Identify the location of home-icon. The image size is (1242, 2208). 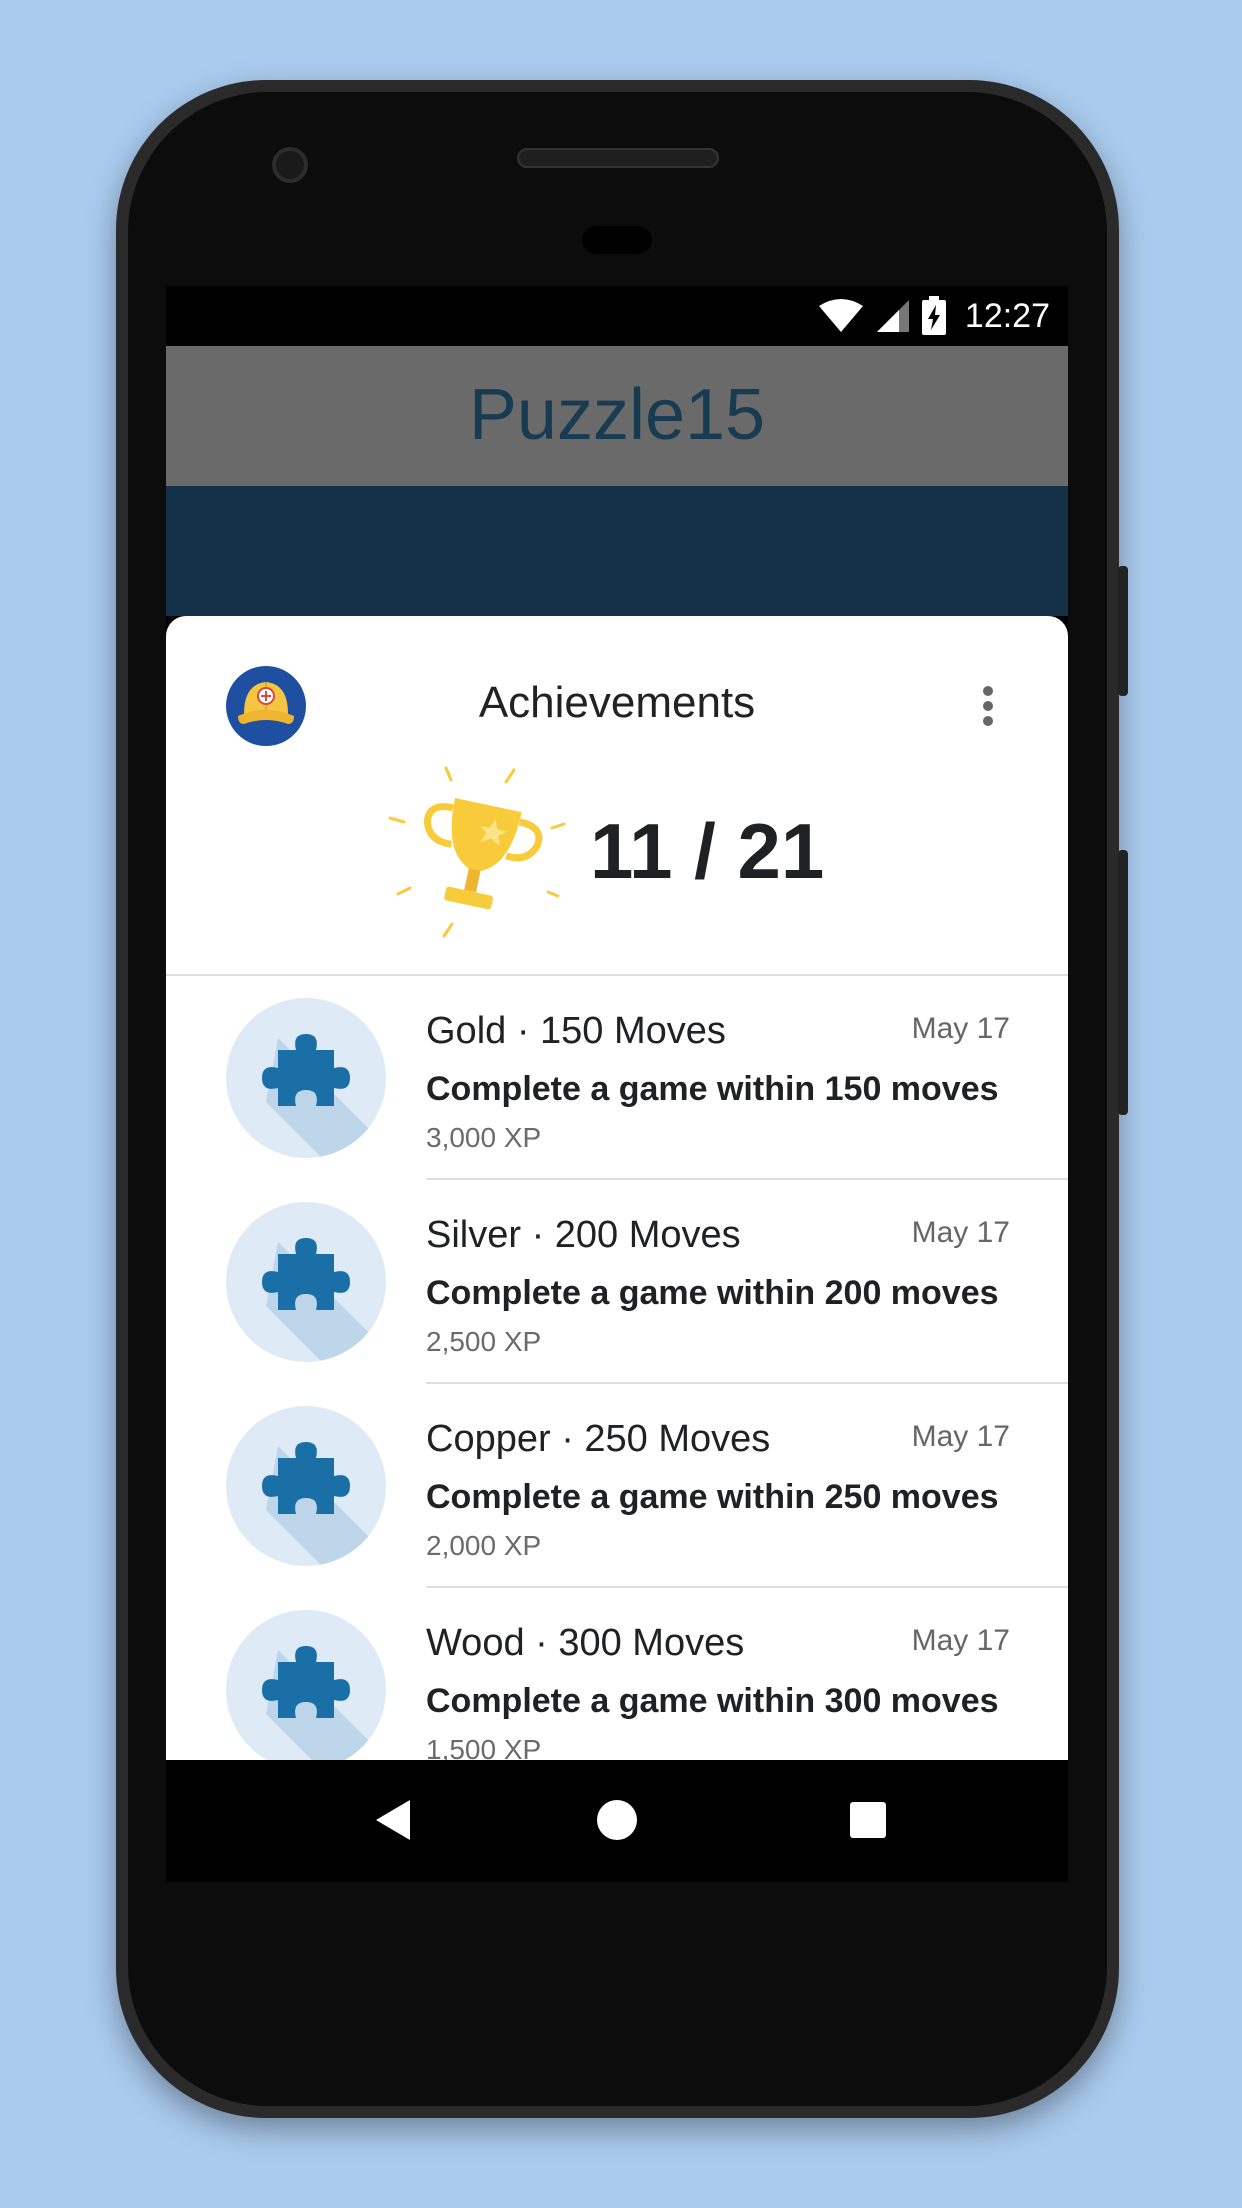
(617, 1820).